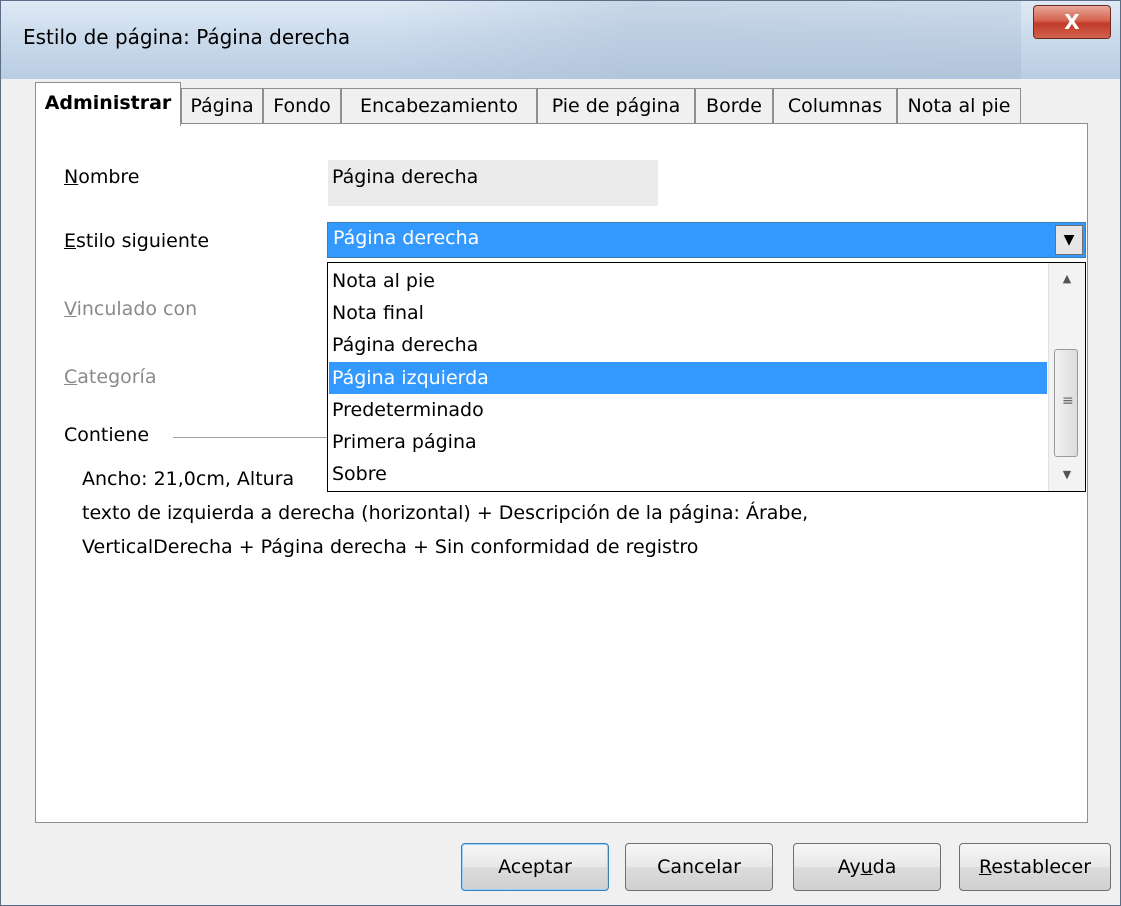 The width and height of the screenshot is (1121, 906). I want to click on nombre-label: Nombre, so click(102, 177).